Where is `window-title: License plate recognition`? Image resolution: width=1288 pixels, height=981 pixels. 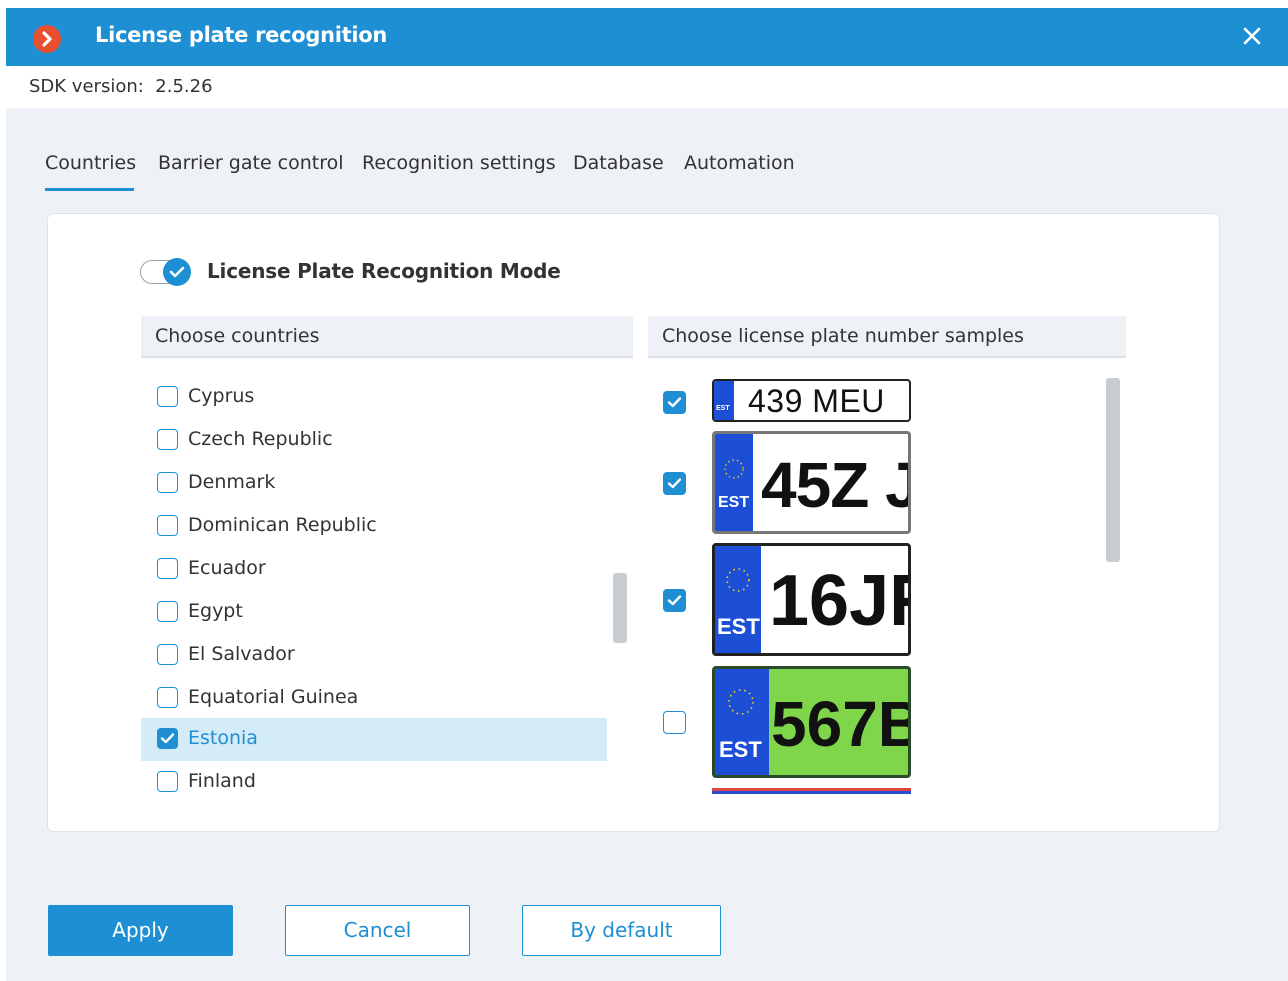
window-title: License plate recognition is located at coordinates (241, 35).